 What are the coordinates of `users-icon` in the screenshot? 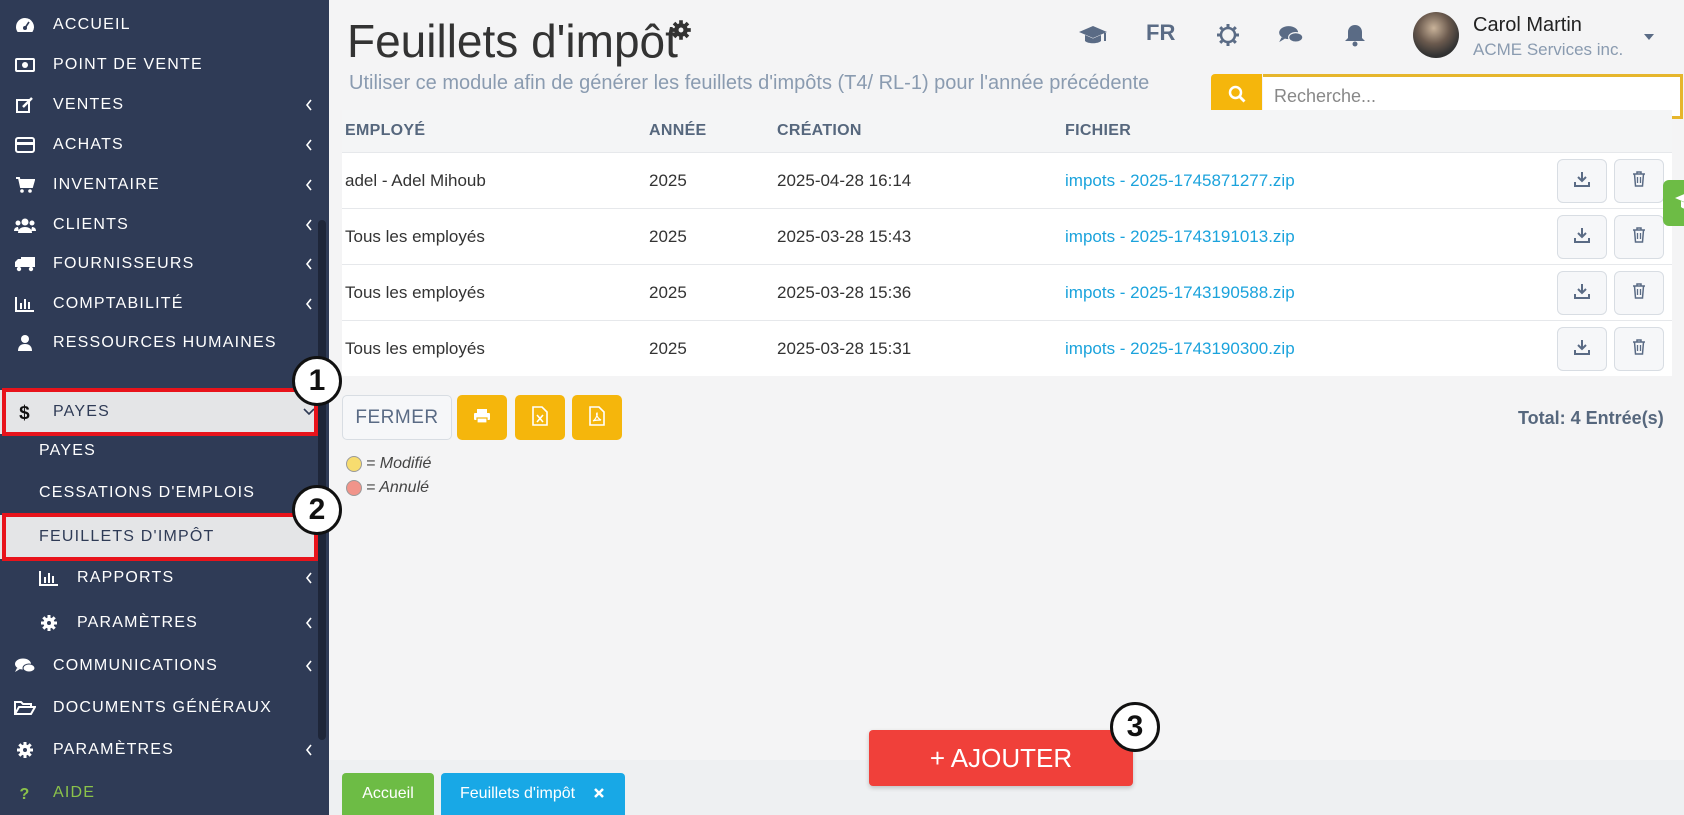 It's located at (25, 225).